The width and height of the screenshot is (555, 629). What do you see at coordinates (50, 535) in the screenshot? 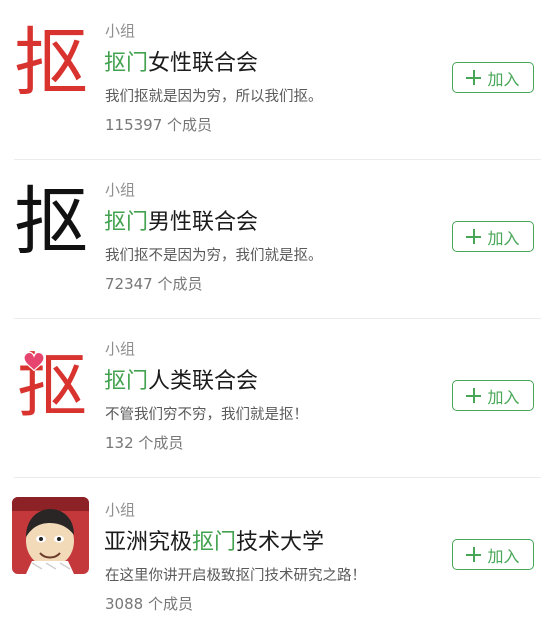
I see `cartoon-meme-avatar-icon` at bounding box center [50, 535].